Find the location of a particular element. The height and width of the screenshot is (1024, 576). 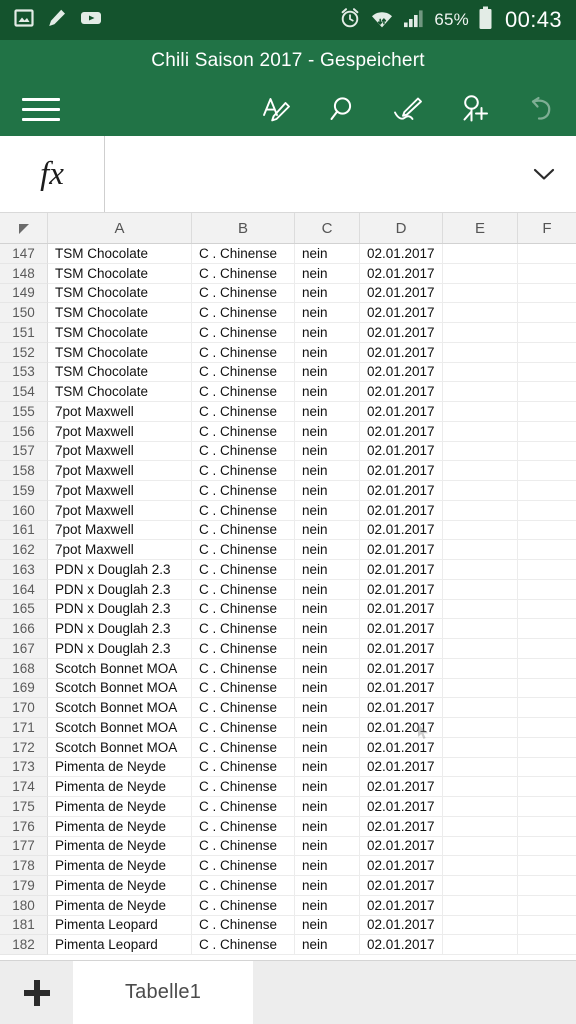

row-header: 171 is located at coordinates (24, 728).